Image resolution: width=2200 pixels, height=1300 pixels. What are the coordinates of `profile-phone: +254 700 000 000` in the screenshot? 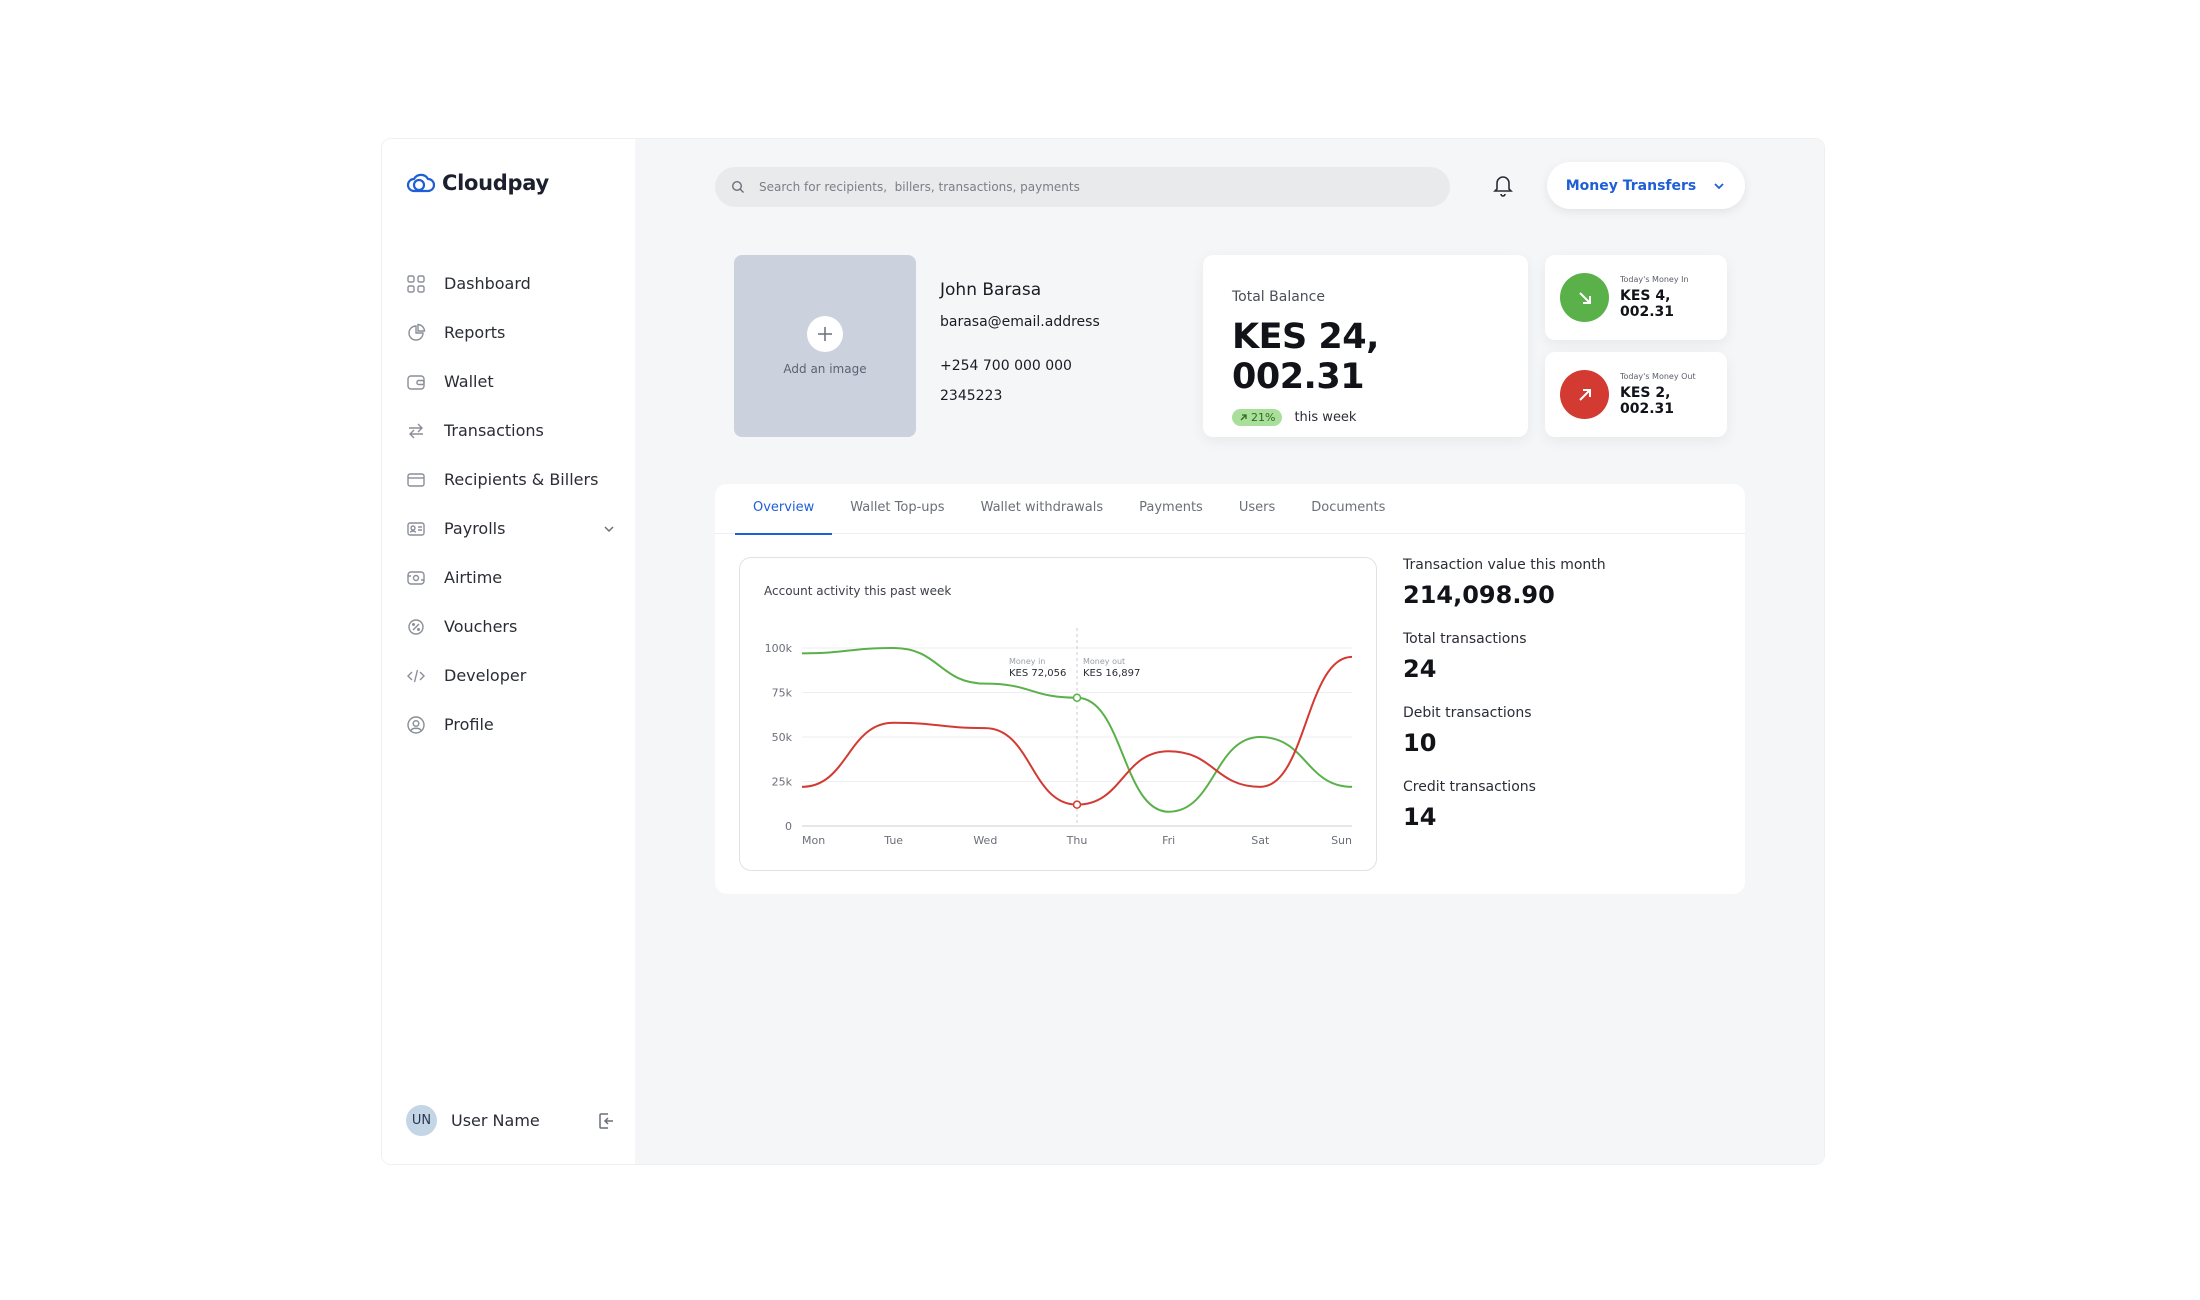 It's located at (1006, 366).